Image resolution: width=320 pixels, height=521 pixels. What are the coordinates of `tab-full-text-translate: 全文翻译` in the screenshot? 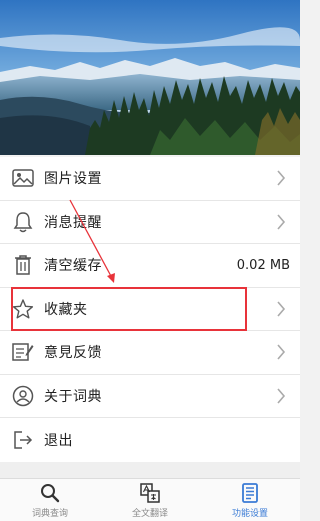 It's located at (150, 500).